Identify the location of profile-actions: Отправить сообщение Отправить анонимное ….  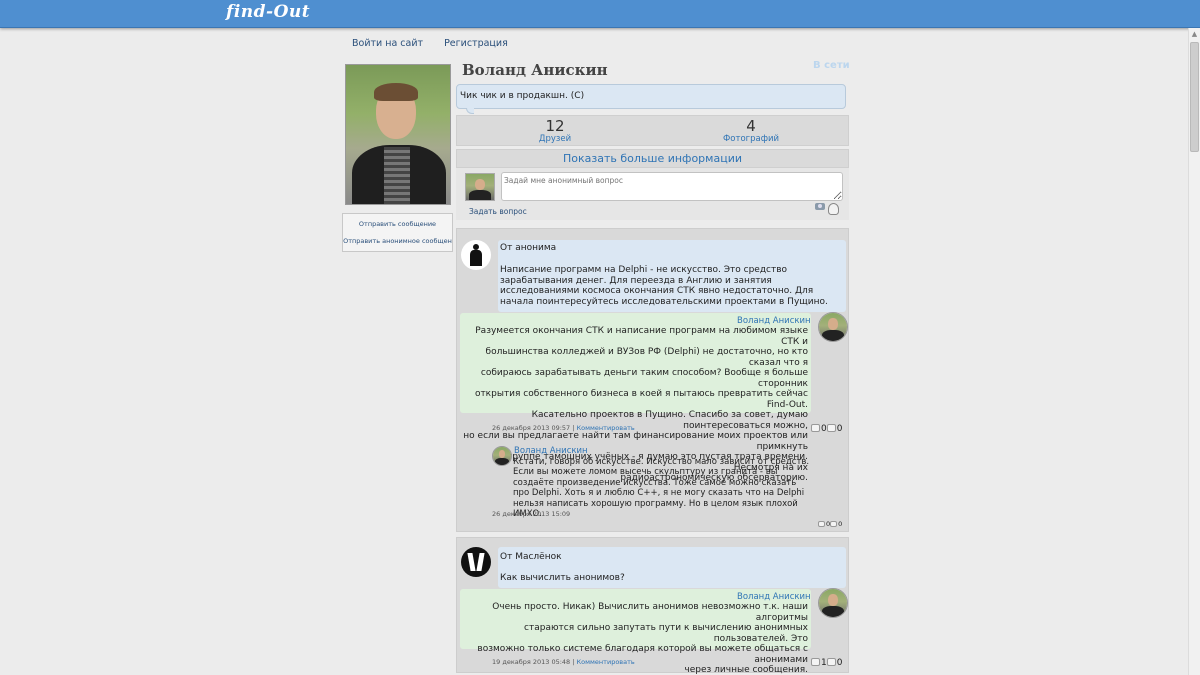
(397, 232).